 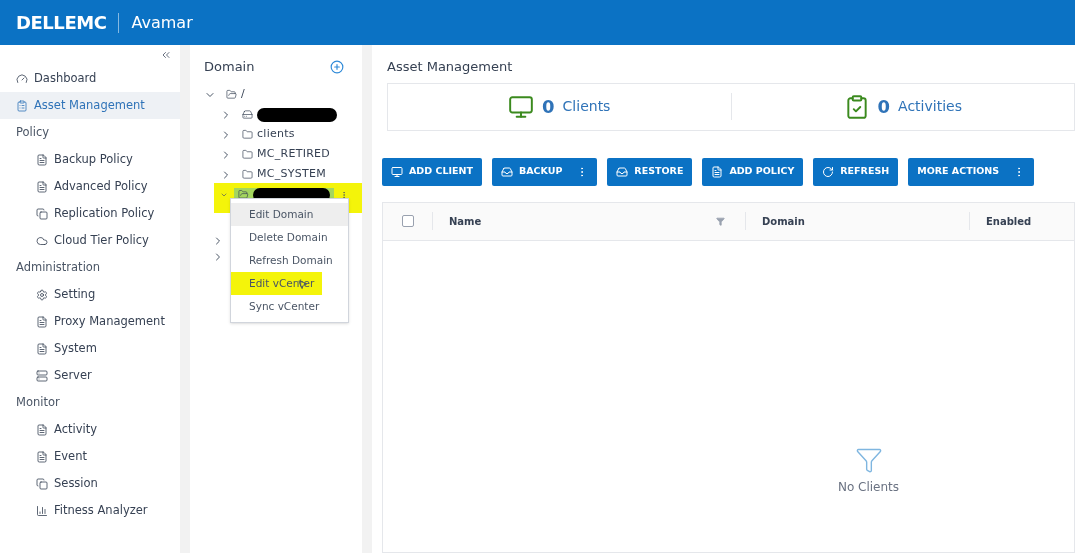 I want to click on sidebar-item: Cloud Tier Policy, so click(x=90, y=240).